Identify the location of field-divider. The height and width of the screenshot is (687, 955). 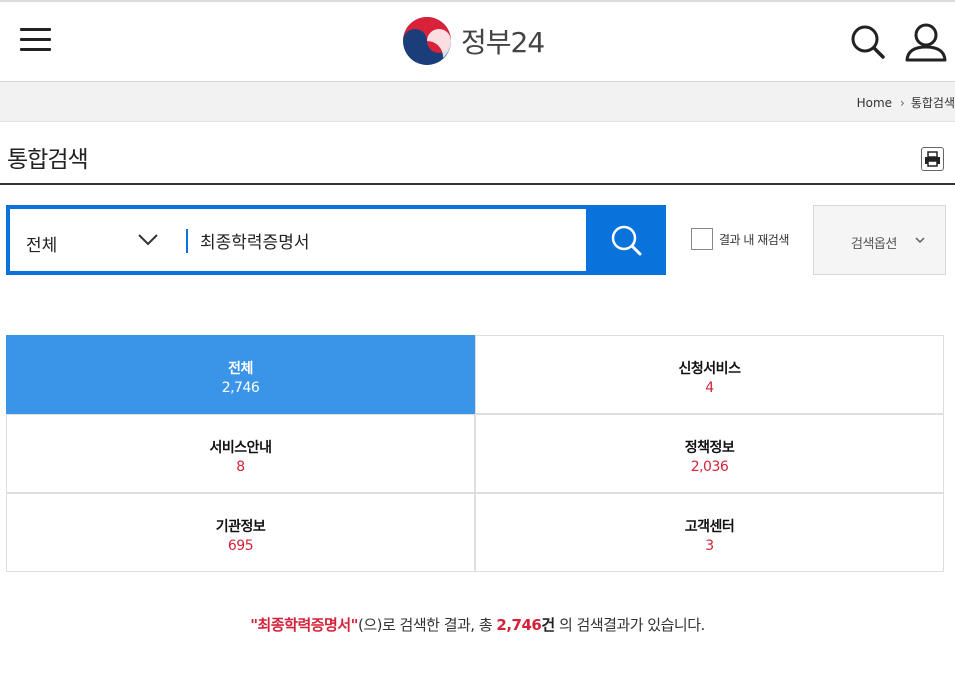
(187, 241).